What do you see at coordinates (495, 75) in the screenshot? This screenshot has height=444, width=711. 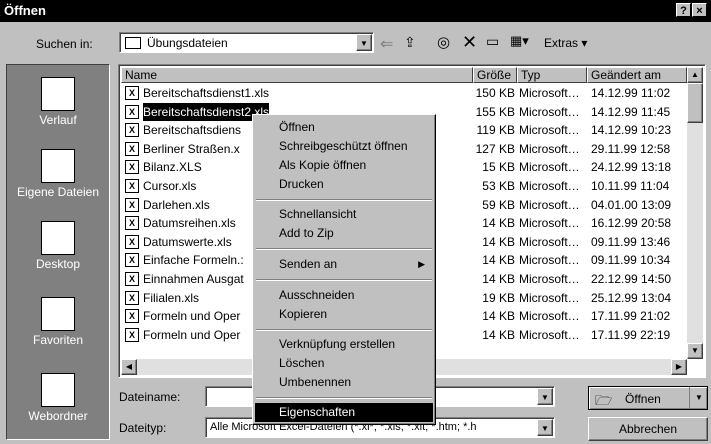 I see `column-header-size: Größe` at bounding box center [495, 75].